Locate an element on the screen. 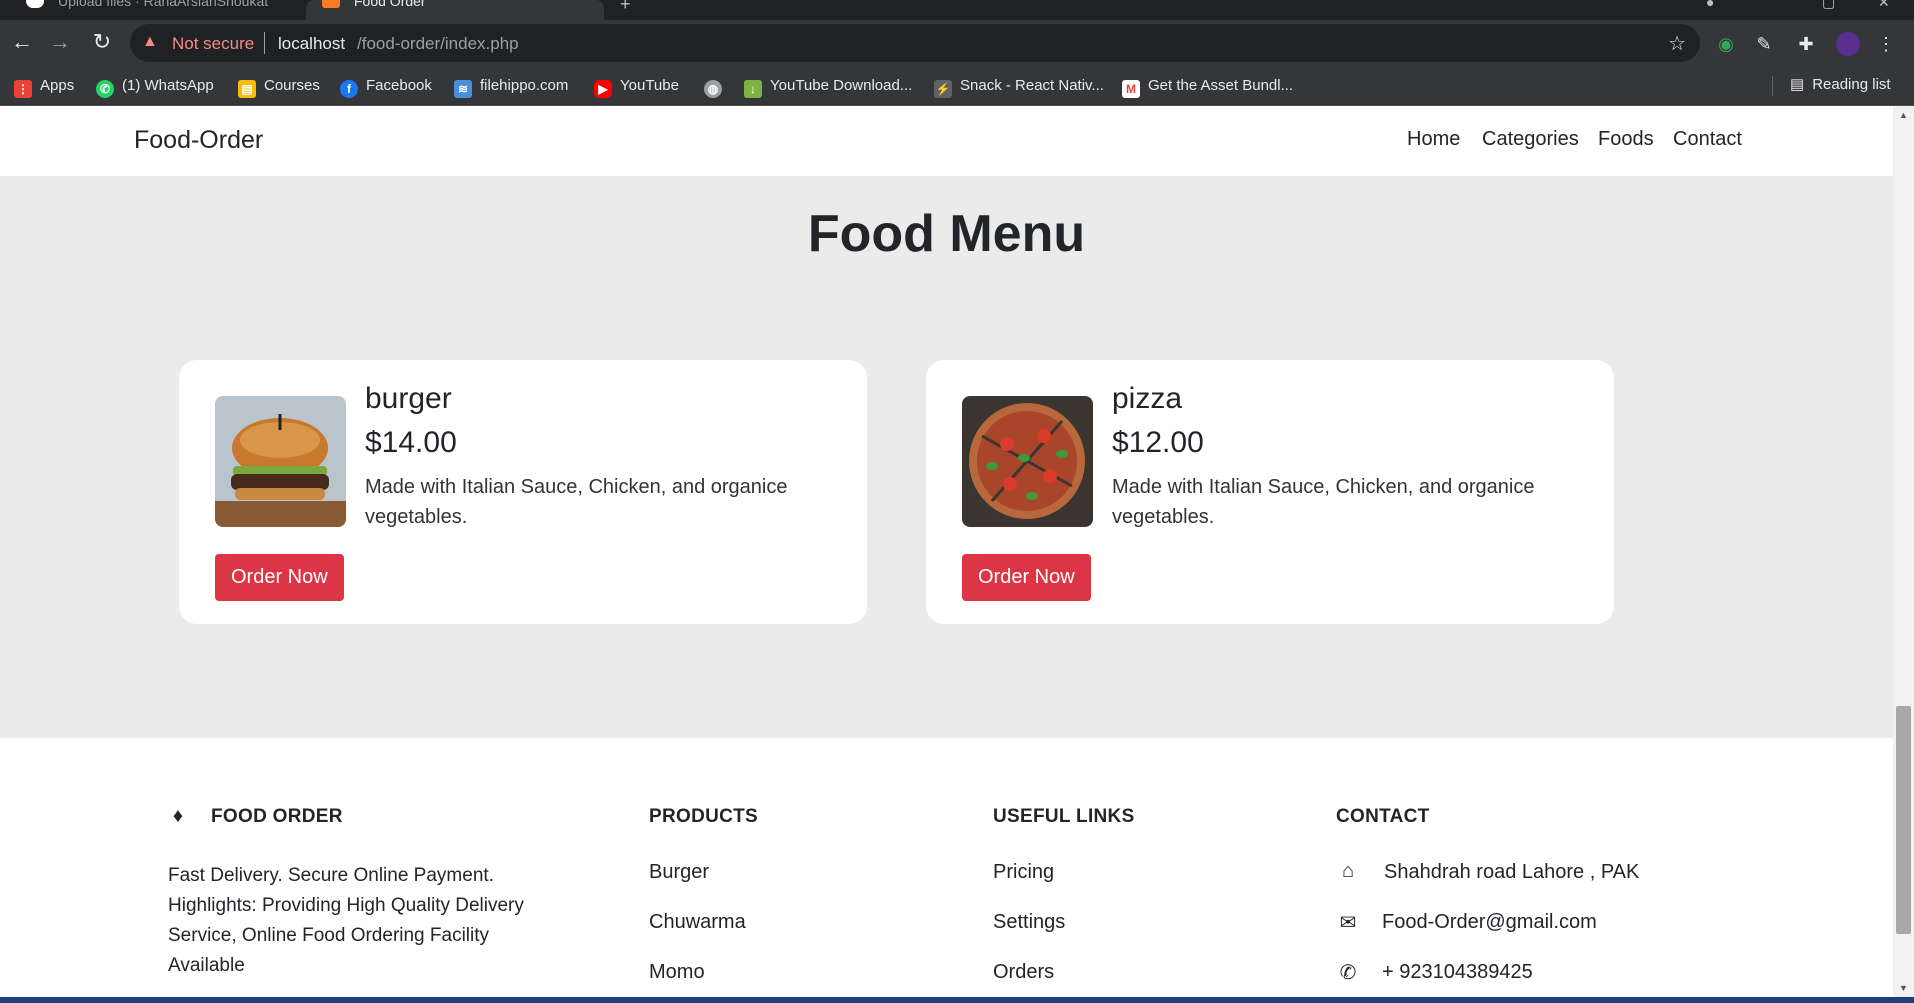 The height and width of the screenshot is (1003, 1914). forward-icon: → is located at coordinates (60, 43).